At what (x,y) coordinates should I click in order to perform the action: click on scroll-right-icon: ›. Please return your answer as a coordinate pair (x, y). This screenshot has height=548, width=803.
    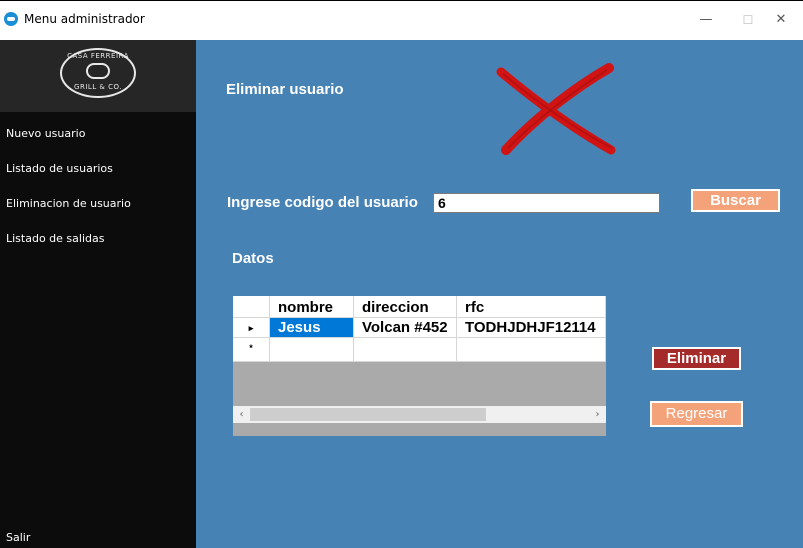
    Looking at the image, I should click on (597, 414).